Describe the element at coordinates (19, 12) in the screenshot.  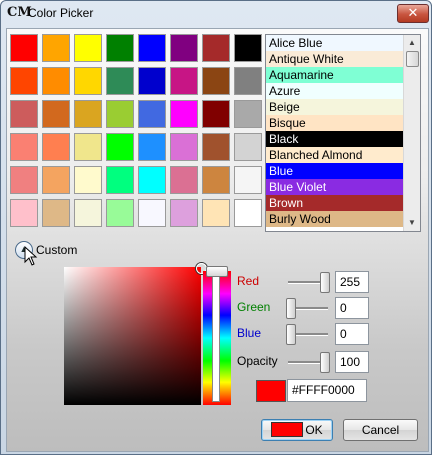
I see `app-logo-icon: CM` at that location.